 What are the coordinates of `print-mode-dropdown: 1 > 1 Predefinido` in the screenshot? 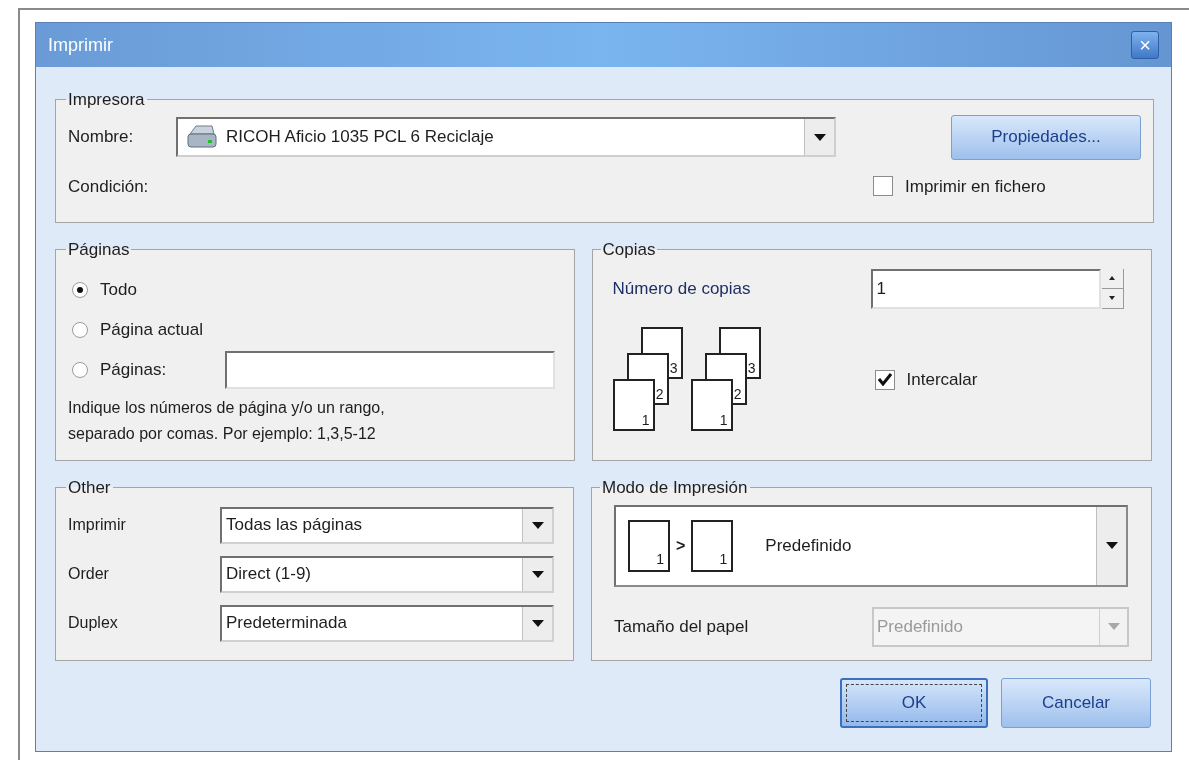 It's located at (871, 545).